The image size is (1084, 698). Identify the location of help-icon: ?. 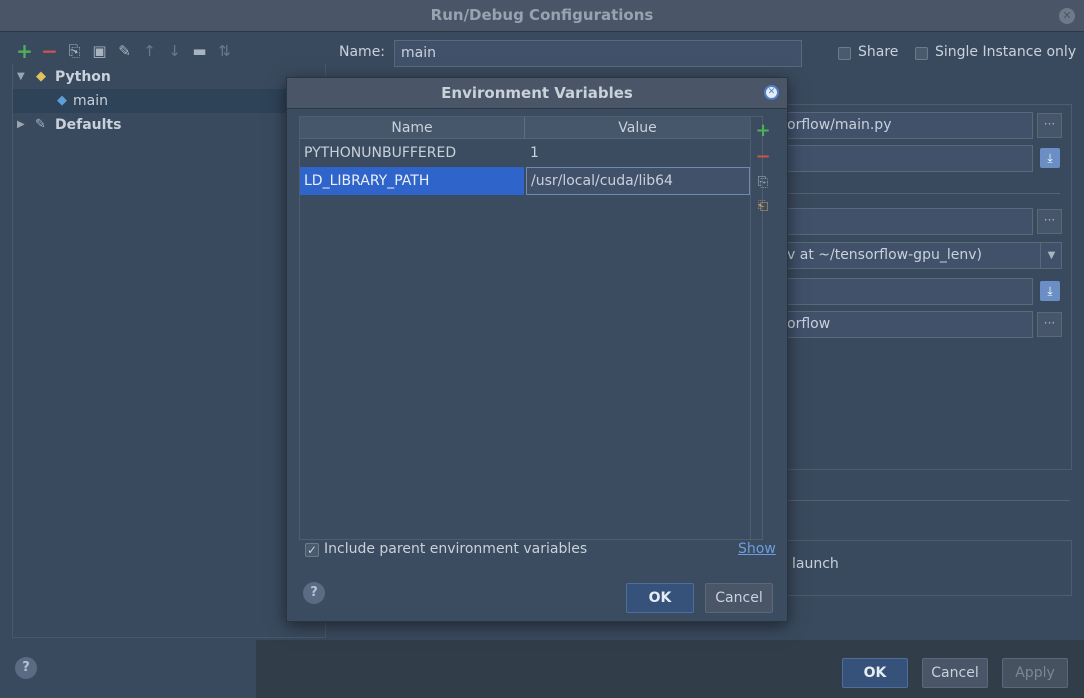
(26, 668).